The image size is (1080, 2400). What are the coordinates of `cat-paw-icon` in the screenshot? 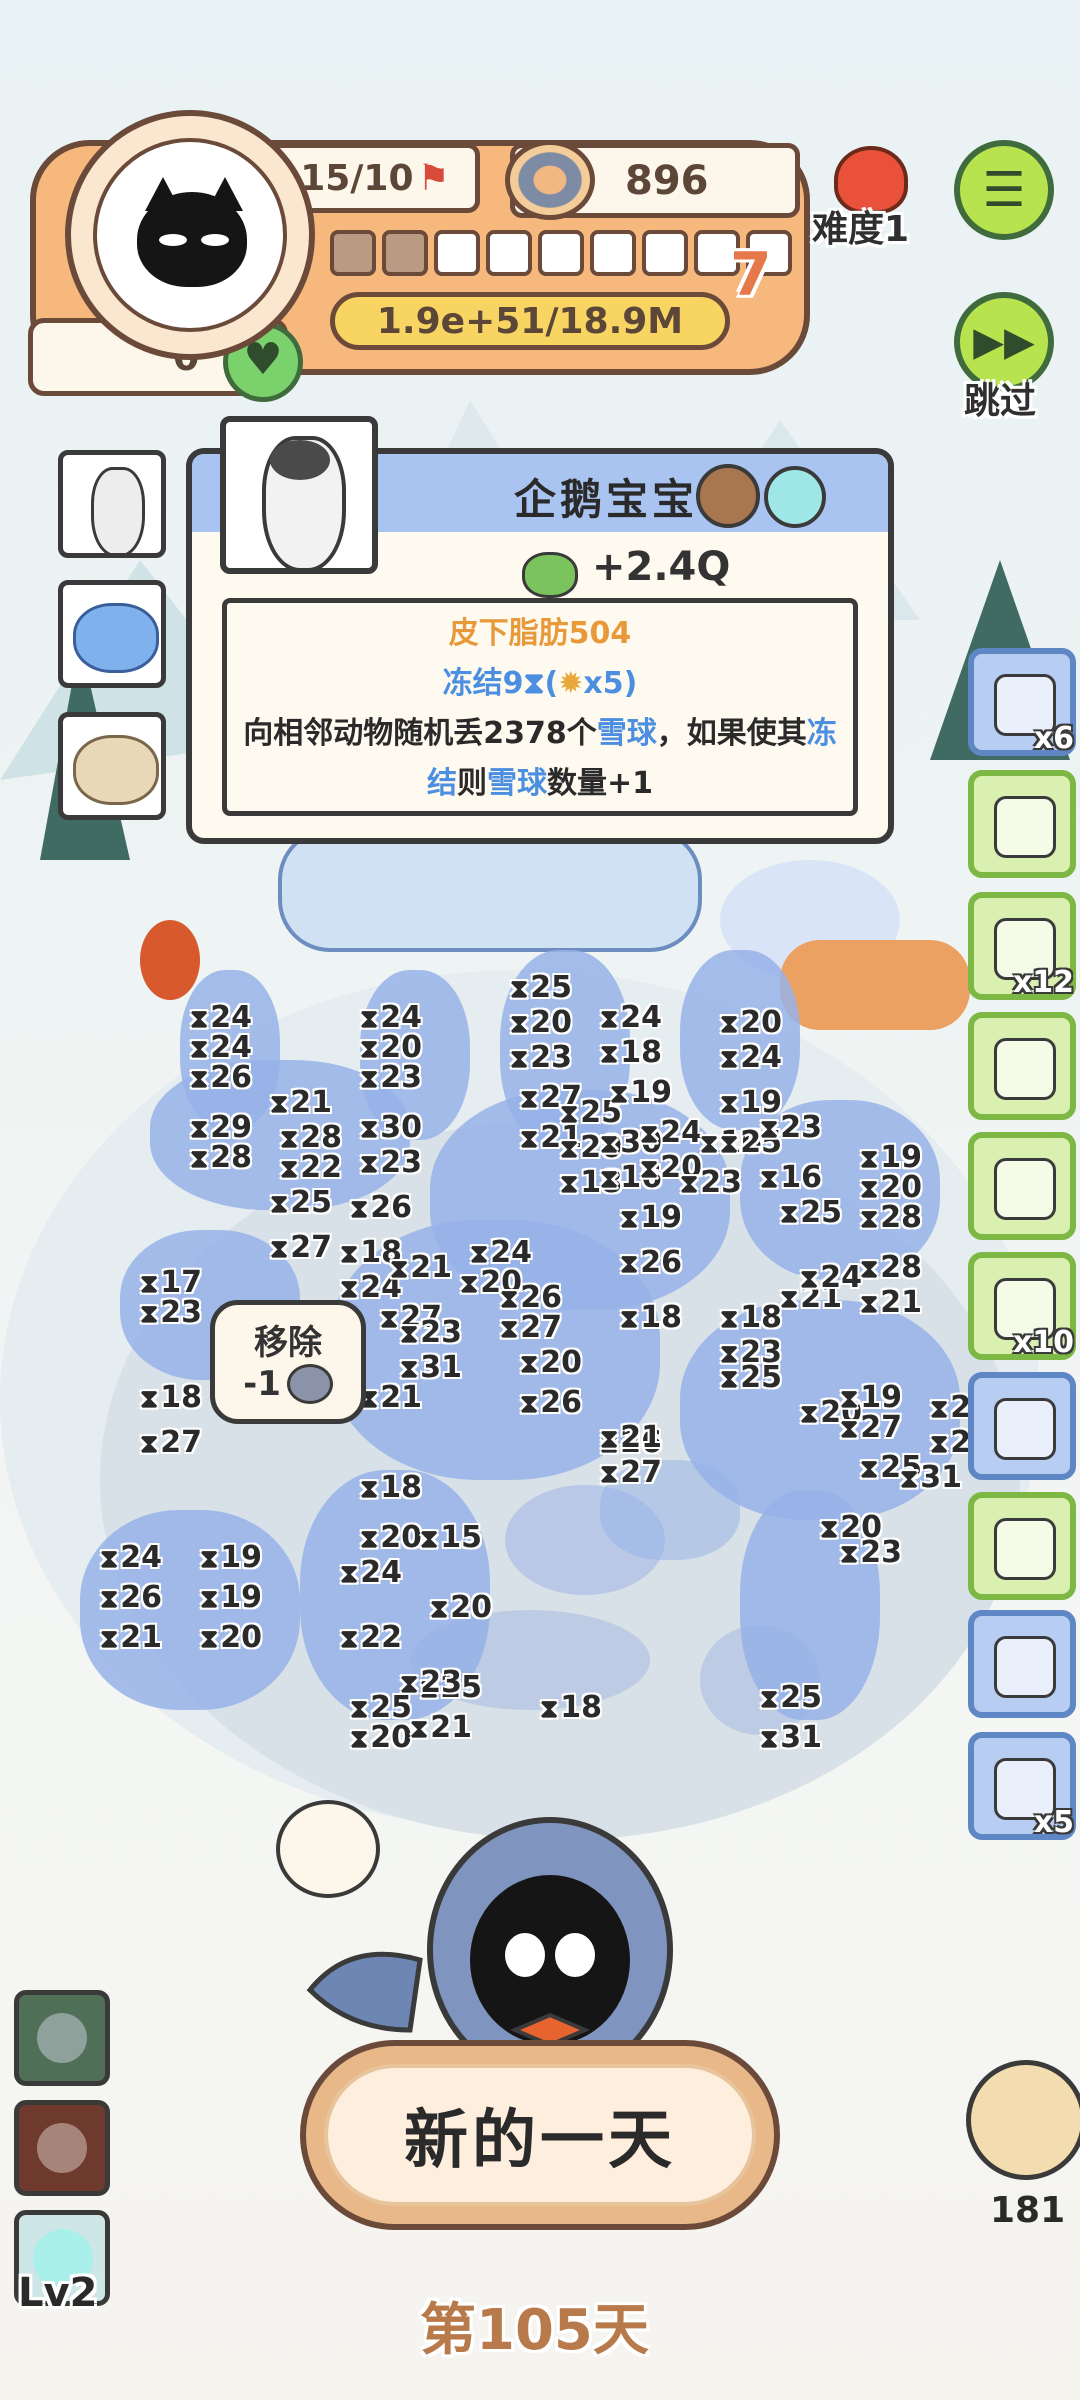 It's located at (550, 575).